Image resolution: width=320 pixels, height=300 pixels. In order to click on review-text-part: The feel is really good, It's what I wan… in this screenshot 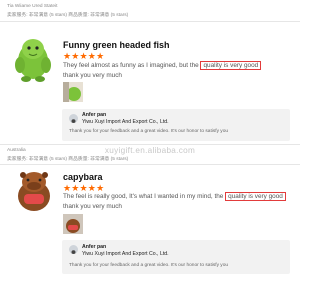, I will do `click(144, 196)`.